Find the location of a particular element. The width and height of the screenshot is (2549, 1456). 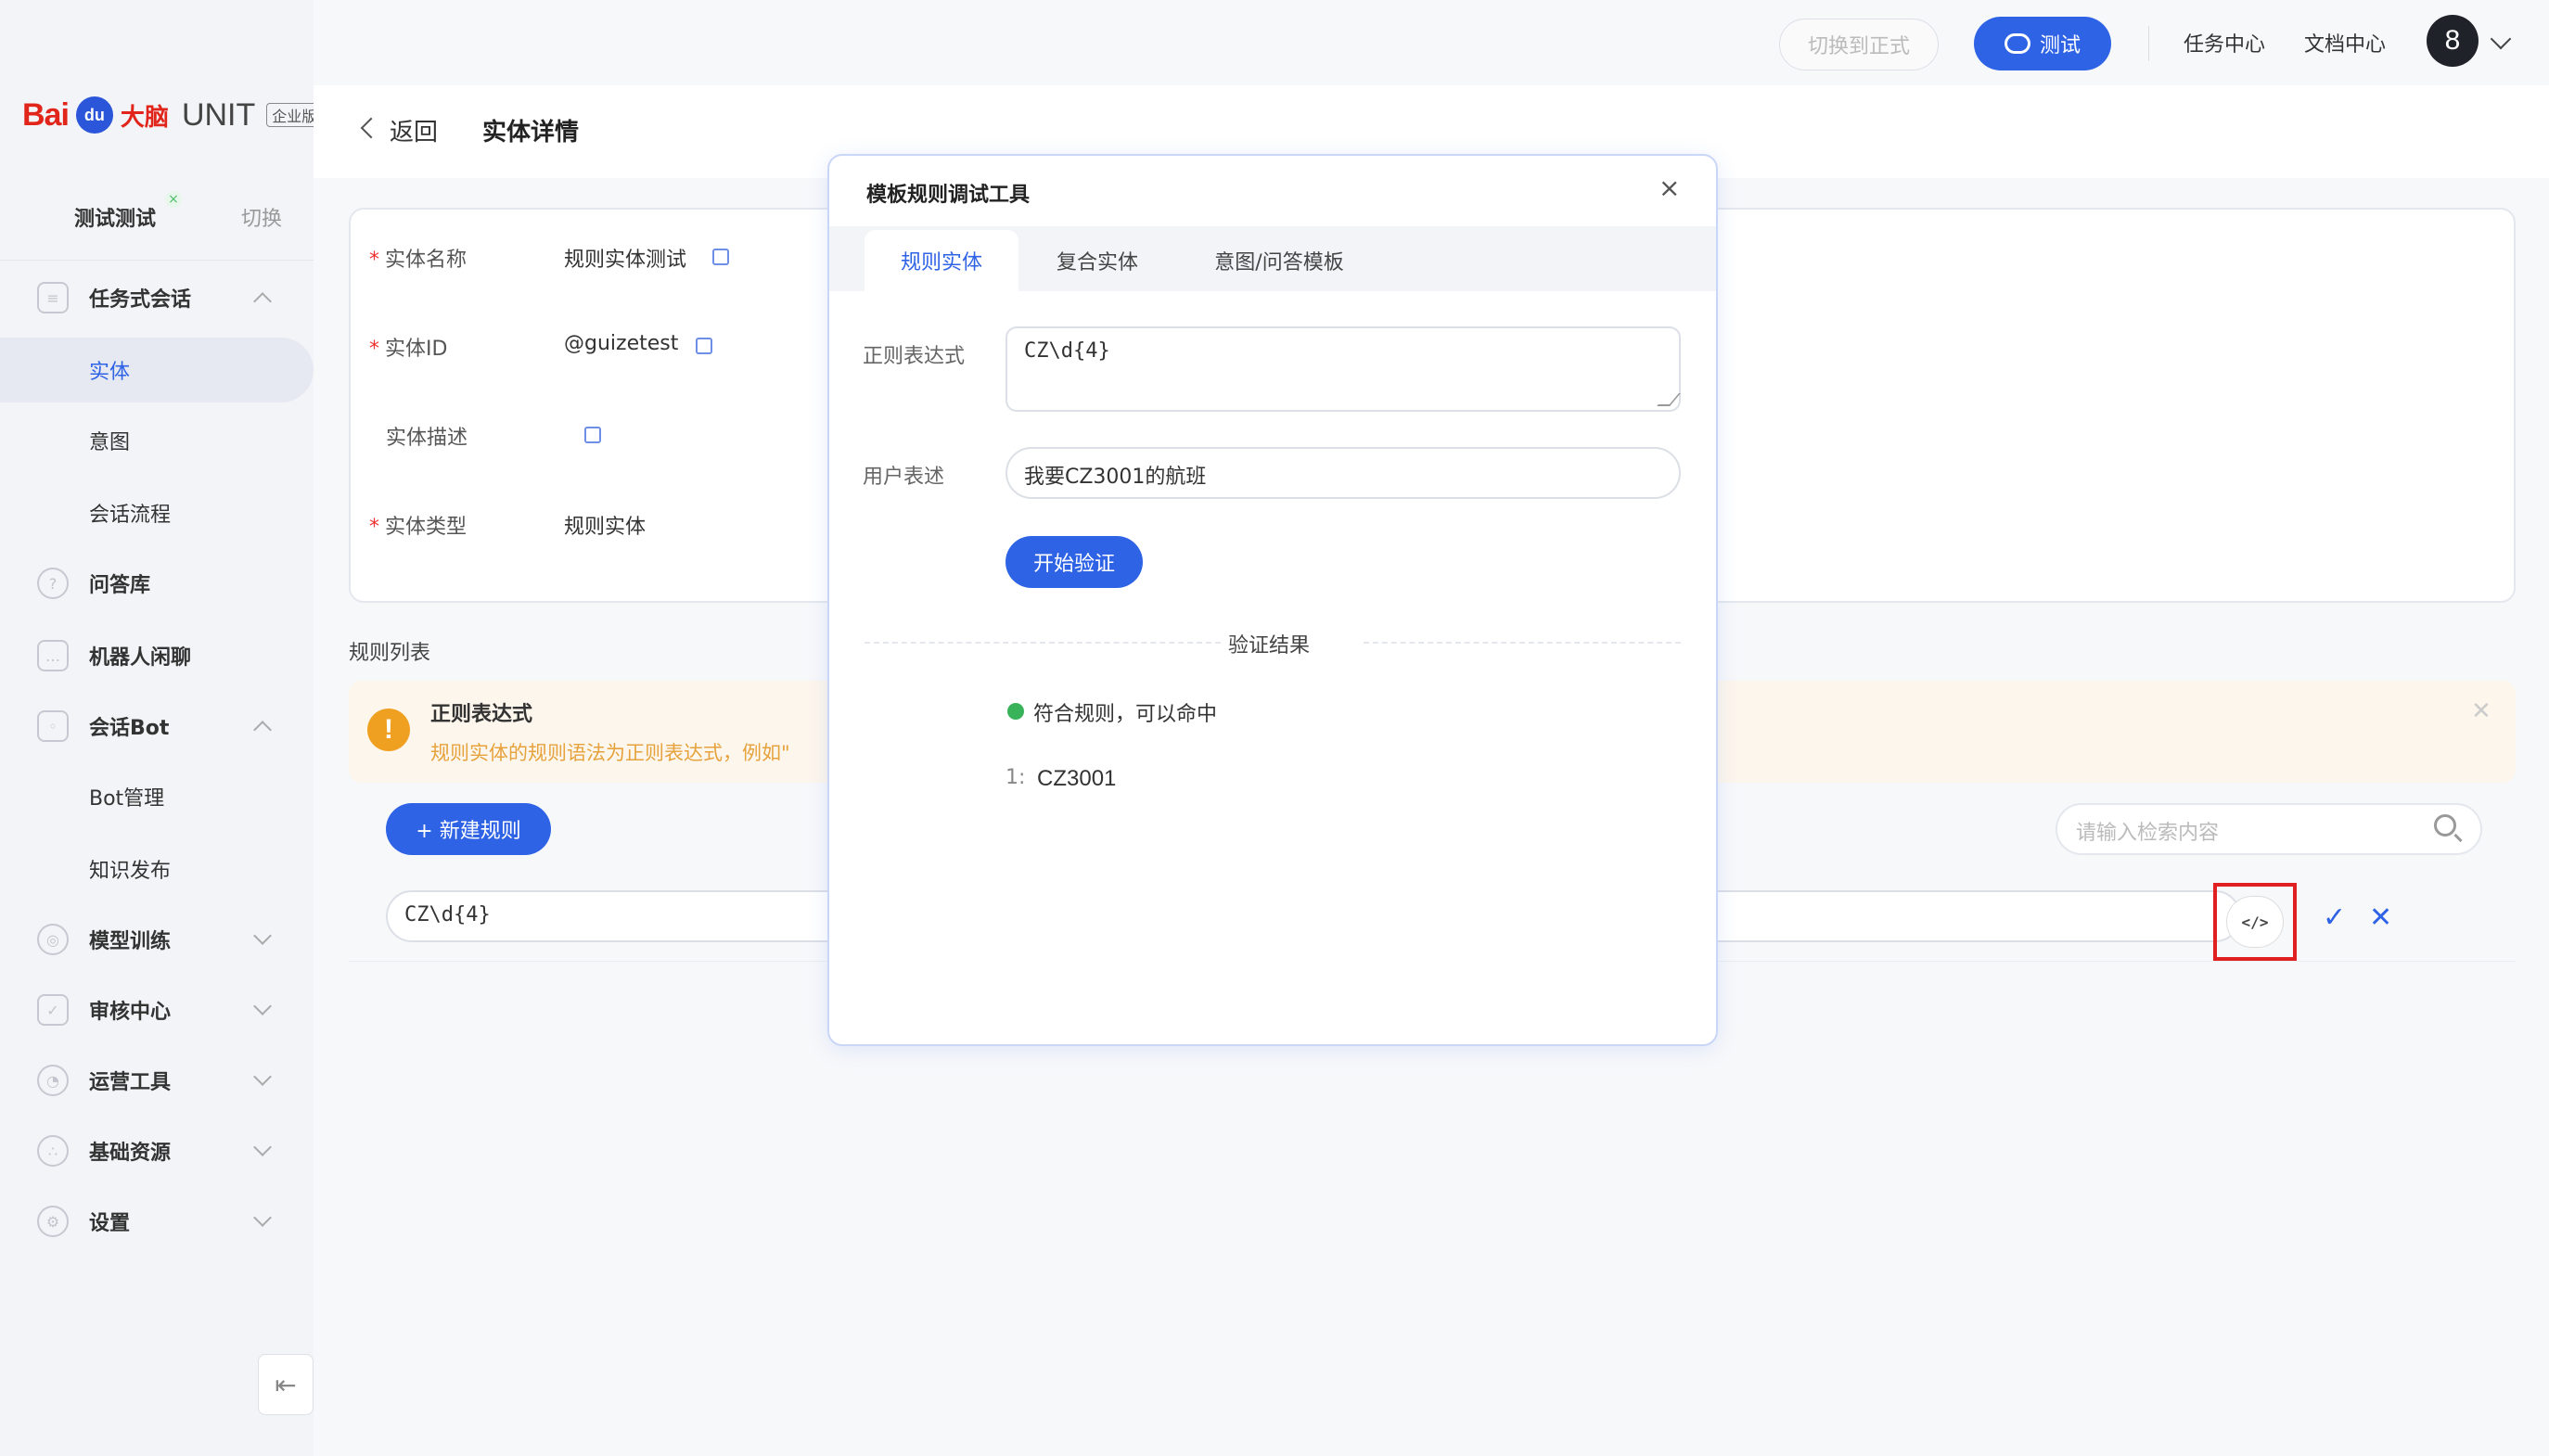

utterance-input-value: 我要CZ3001的航班 is located at coordinates (1115, 477).